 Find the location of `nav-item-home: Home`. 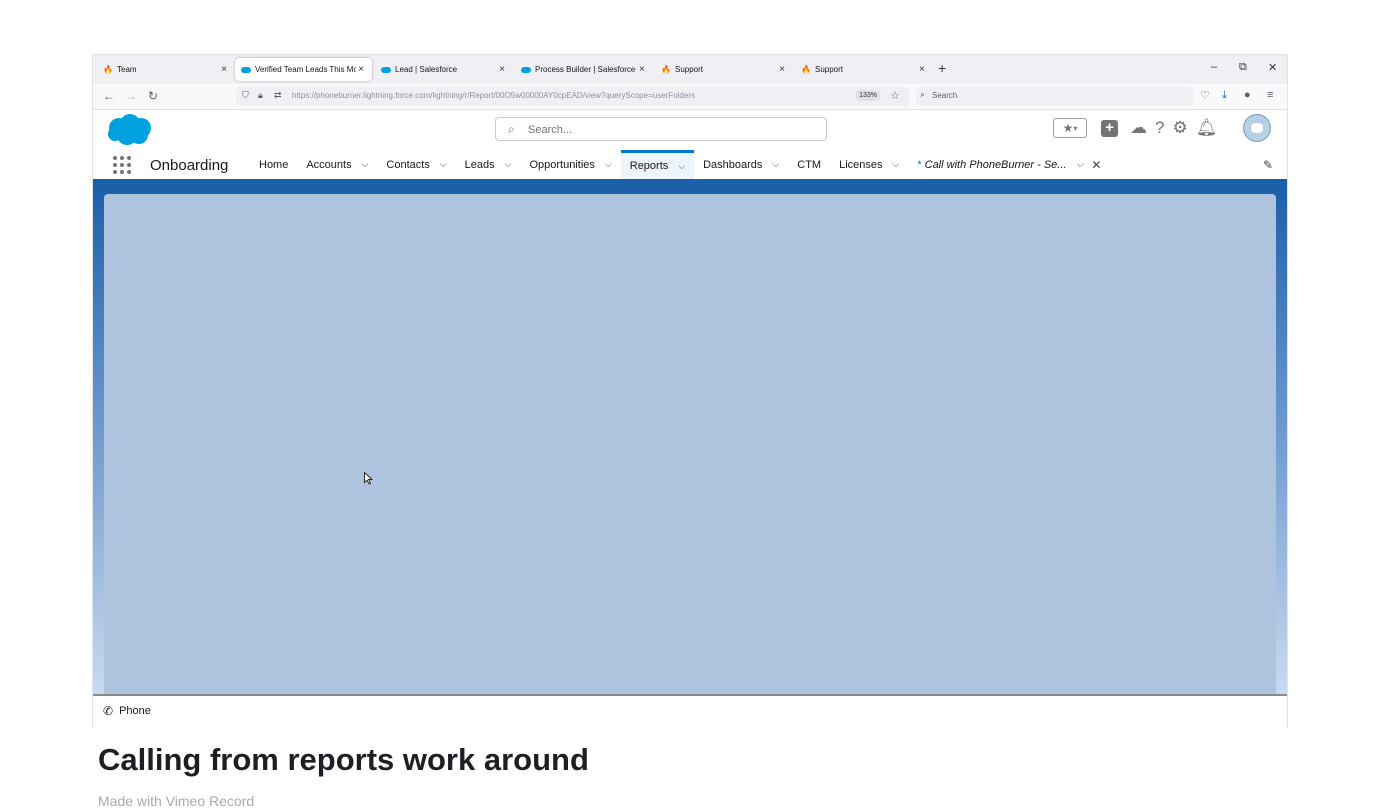

nav-item-home: Home is located at coordinates (273, 164).